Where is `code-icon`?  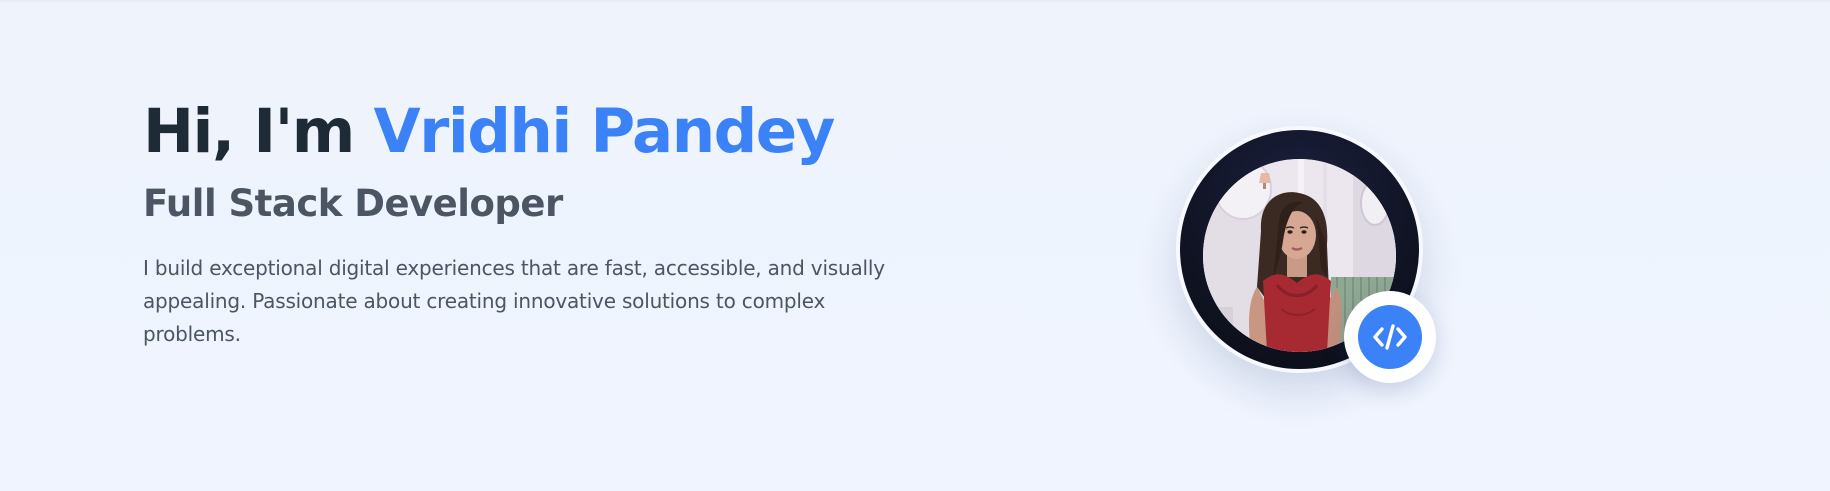 code-icon is located at coordinates (1390, 337).